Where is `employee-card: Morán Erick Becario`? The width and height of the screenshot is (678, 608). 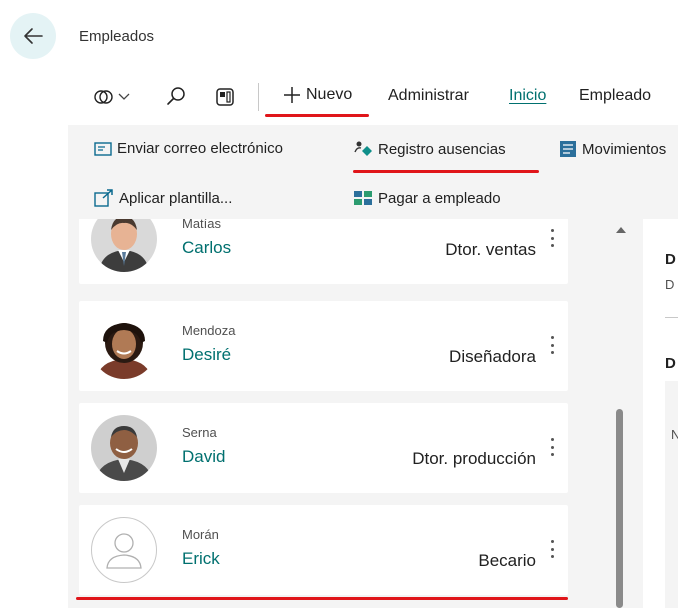 employee-card: Morán Erick Becario is located at coordinates (323, 550).